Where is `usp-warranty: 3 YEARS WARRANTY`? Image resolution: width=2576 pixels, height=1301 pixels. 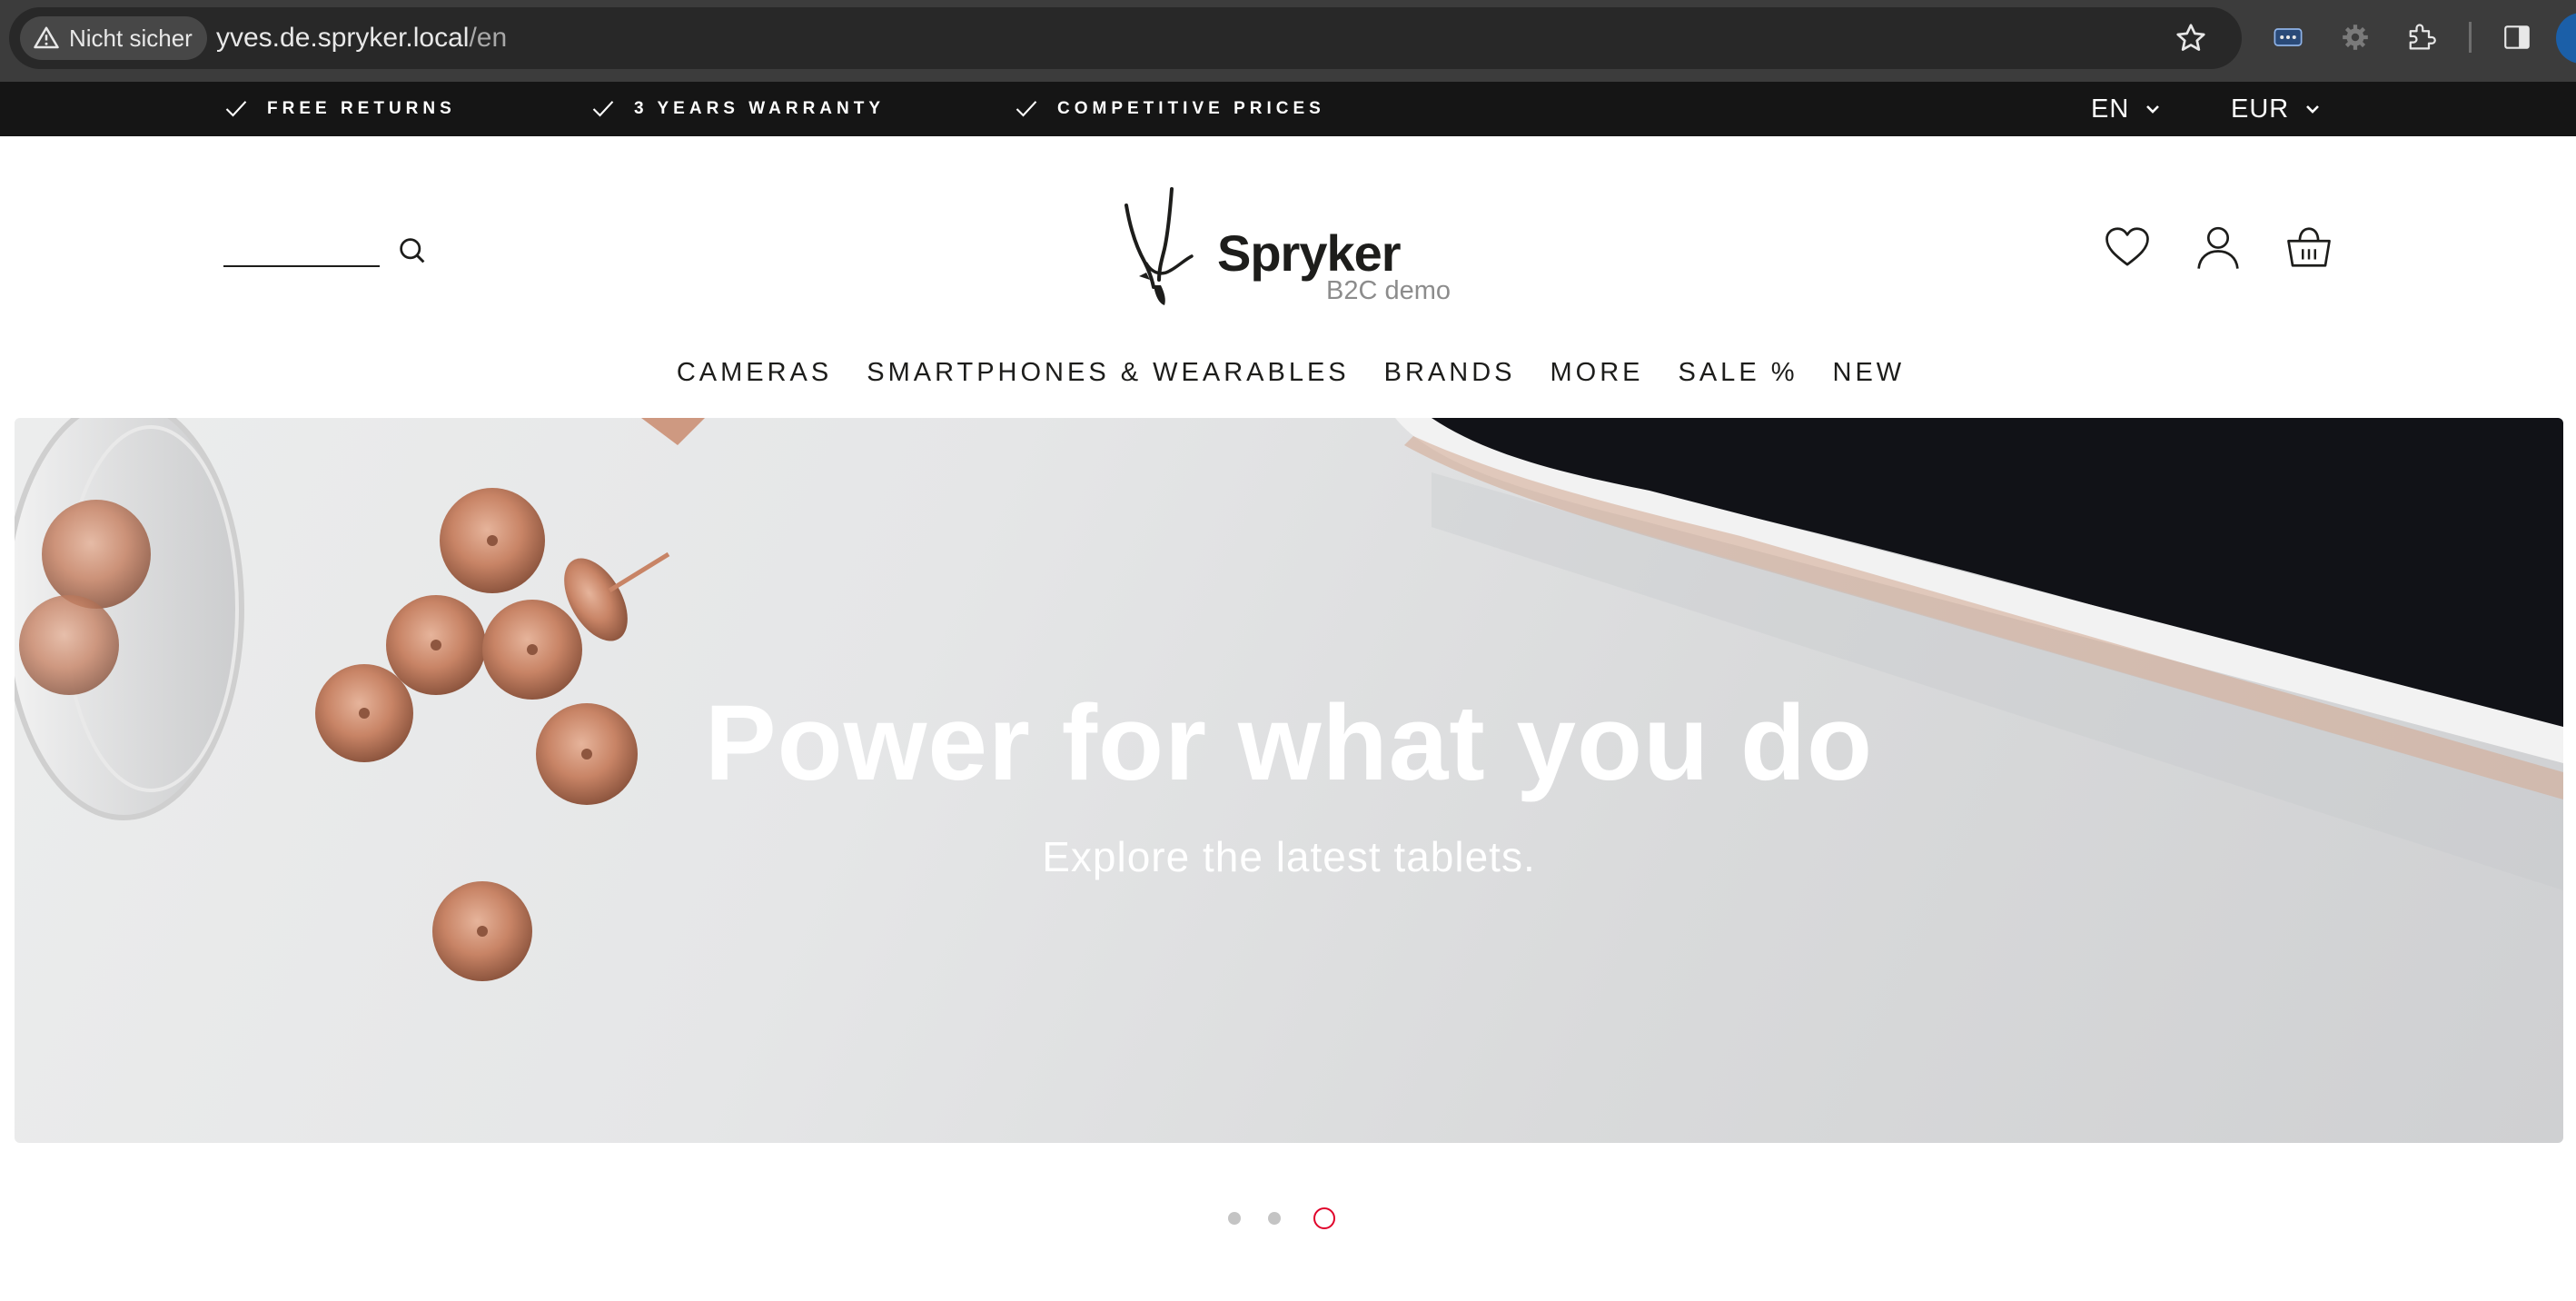
usp-warranty: 3 YEARS WARRANTY is located at coordinates (737, 109).